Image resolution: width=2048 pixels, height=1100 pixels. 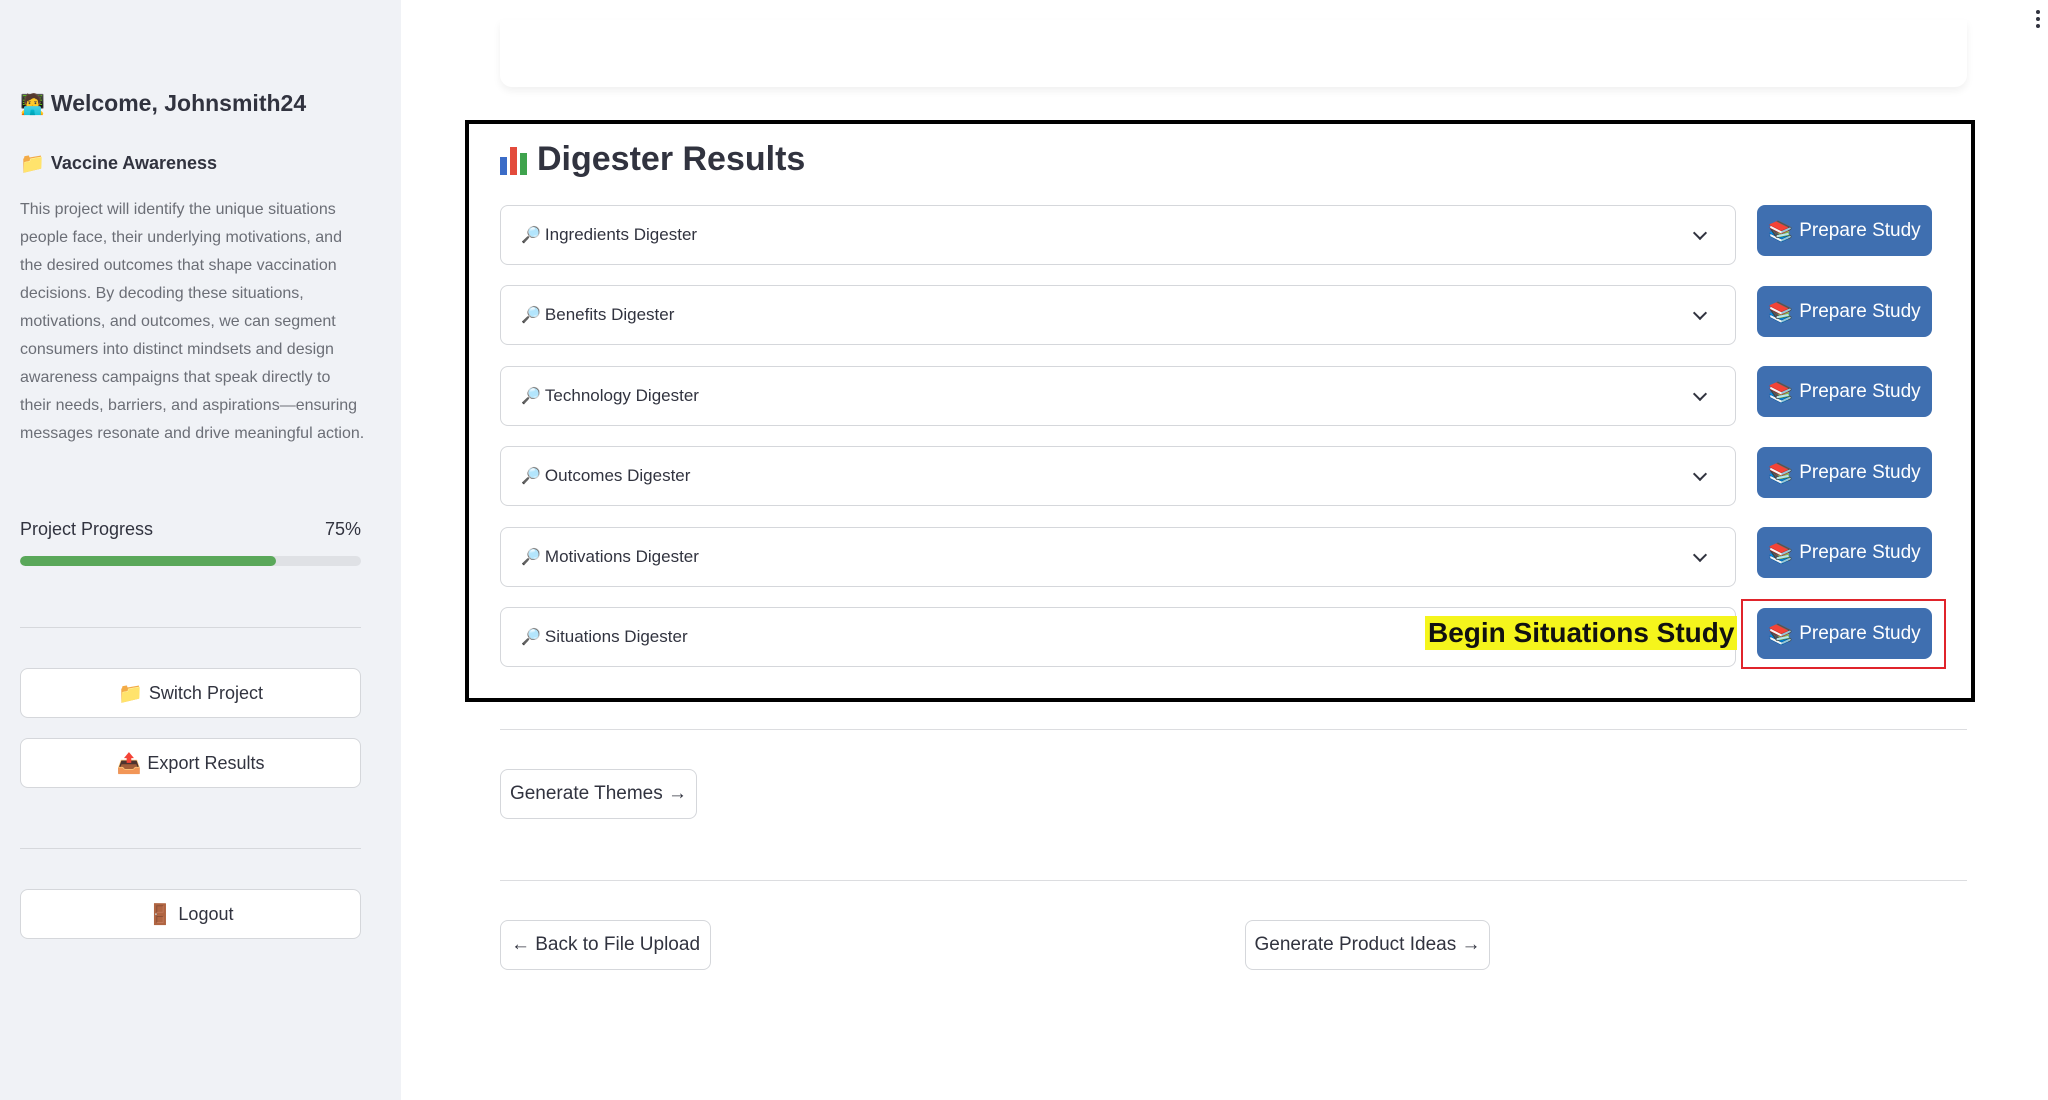 What do you see at coordinates (1581, 633) in the screenshot?
I see `annotation-label: Begin Situations Study` at bounding box center [1581, 633].